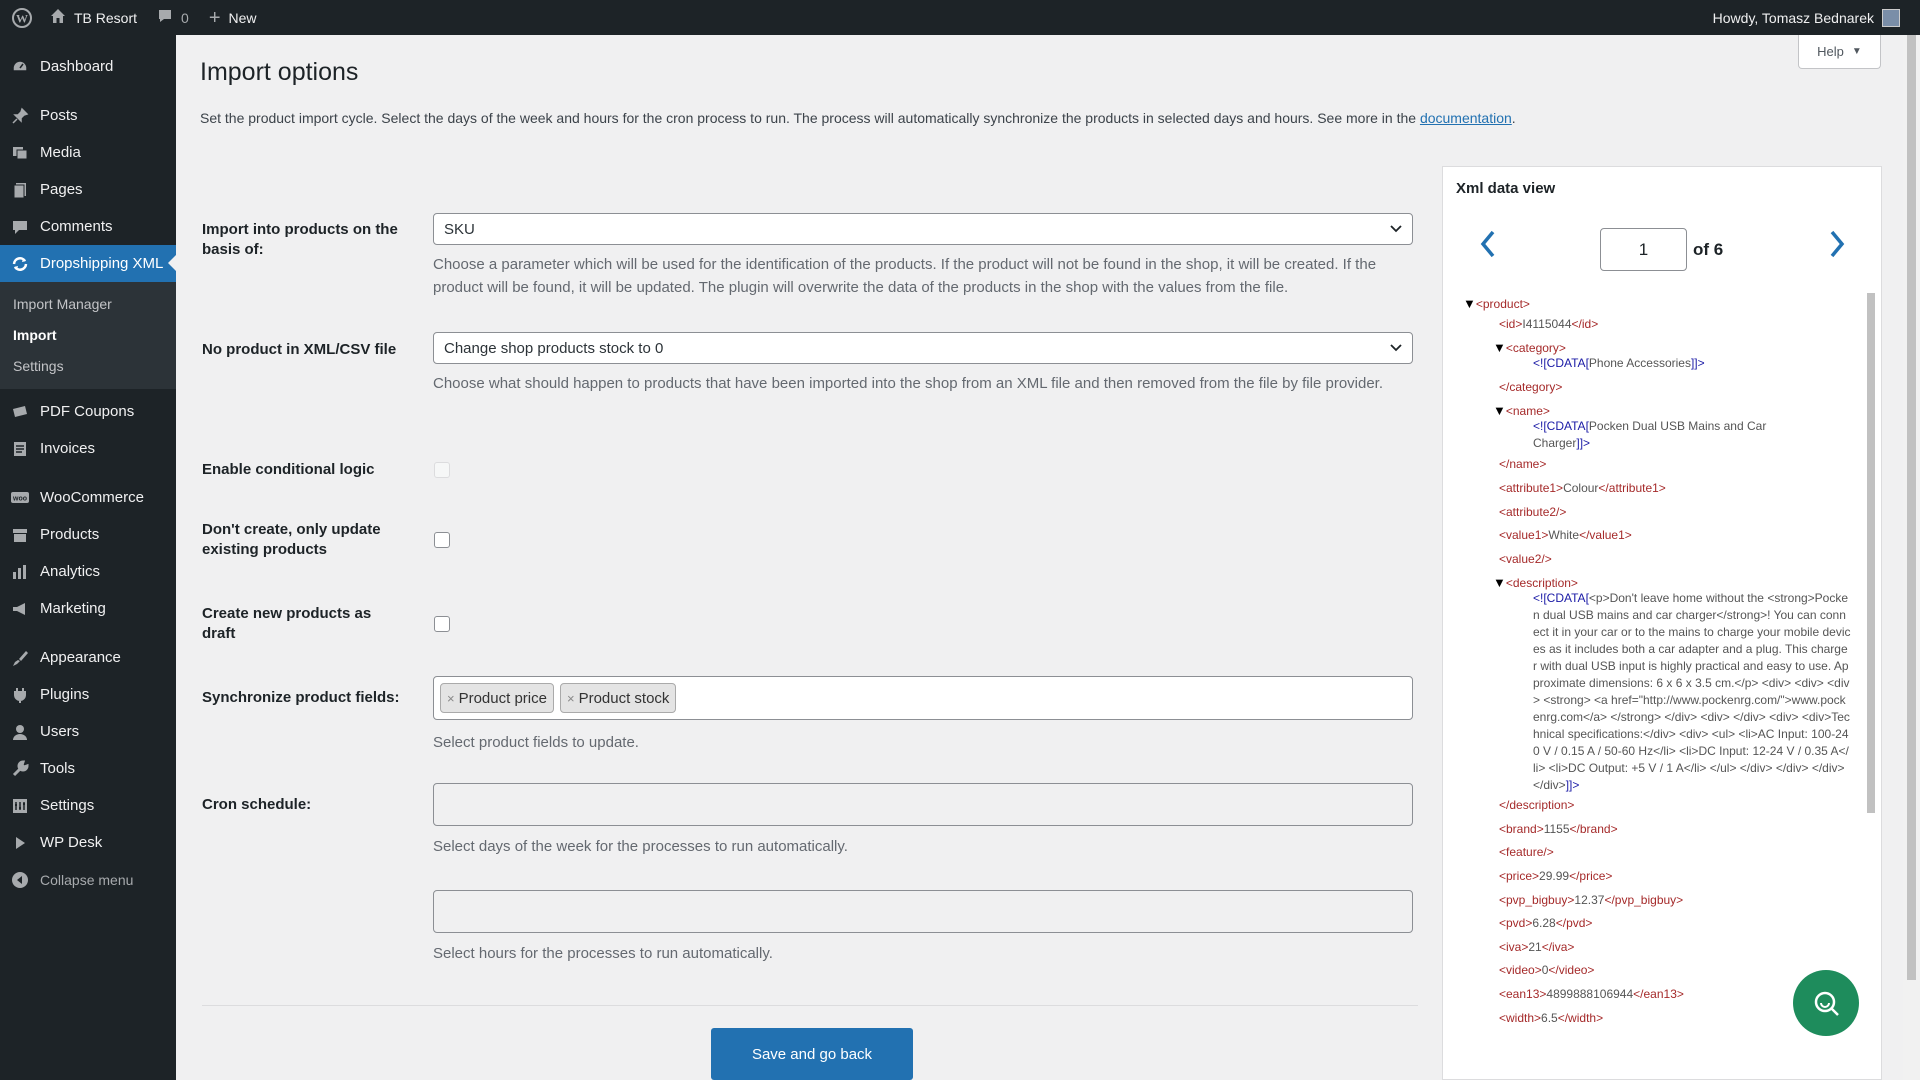 The image size is (1920, 1080). Describe the element at coordinates (442, 470) in the screenshot. I see `conditional-logic-checkbox` at that location.